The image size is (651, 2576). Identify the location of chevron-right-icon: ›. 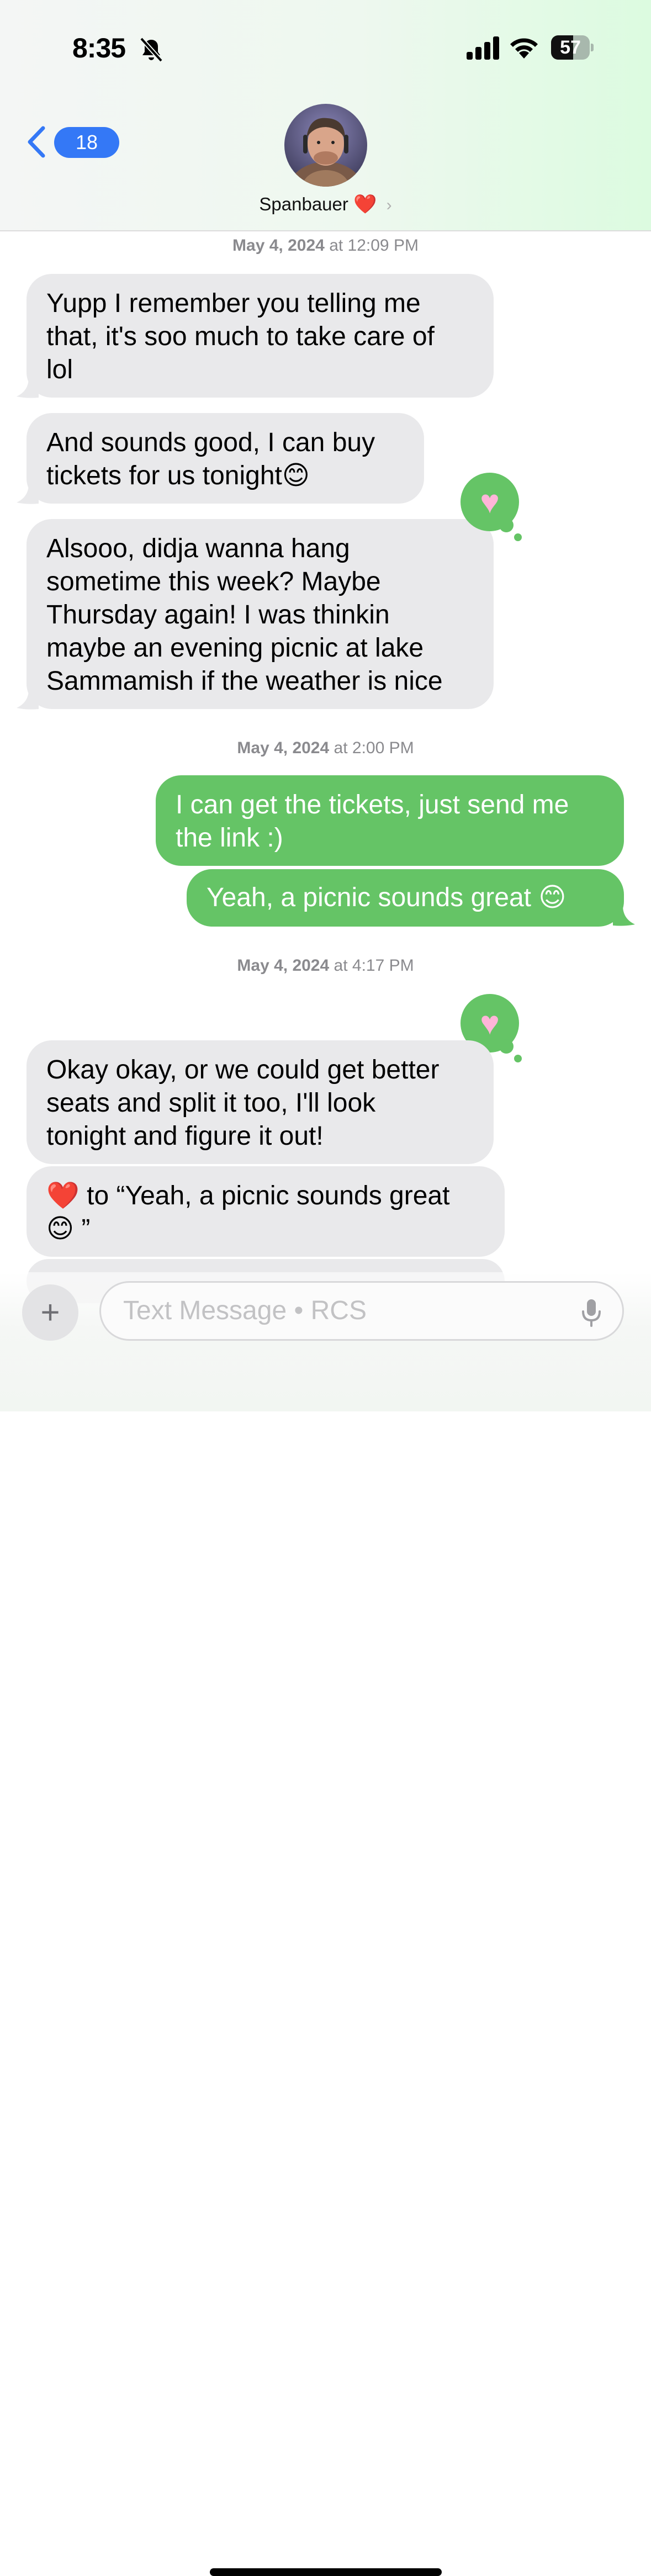
(389, 205).